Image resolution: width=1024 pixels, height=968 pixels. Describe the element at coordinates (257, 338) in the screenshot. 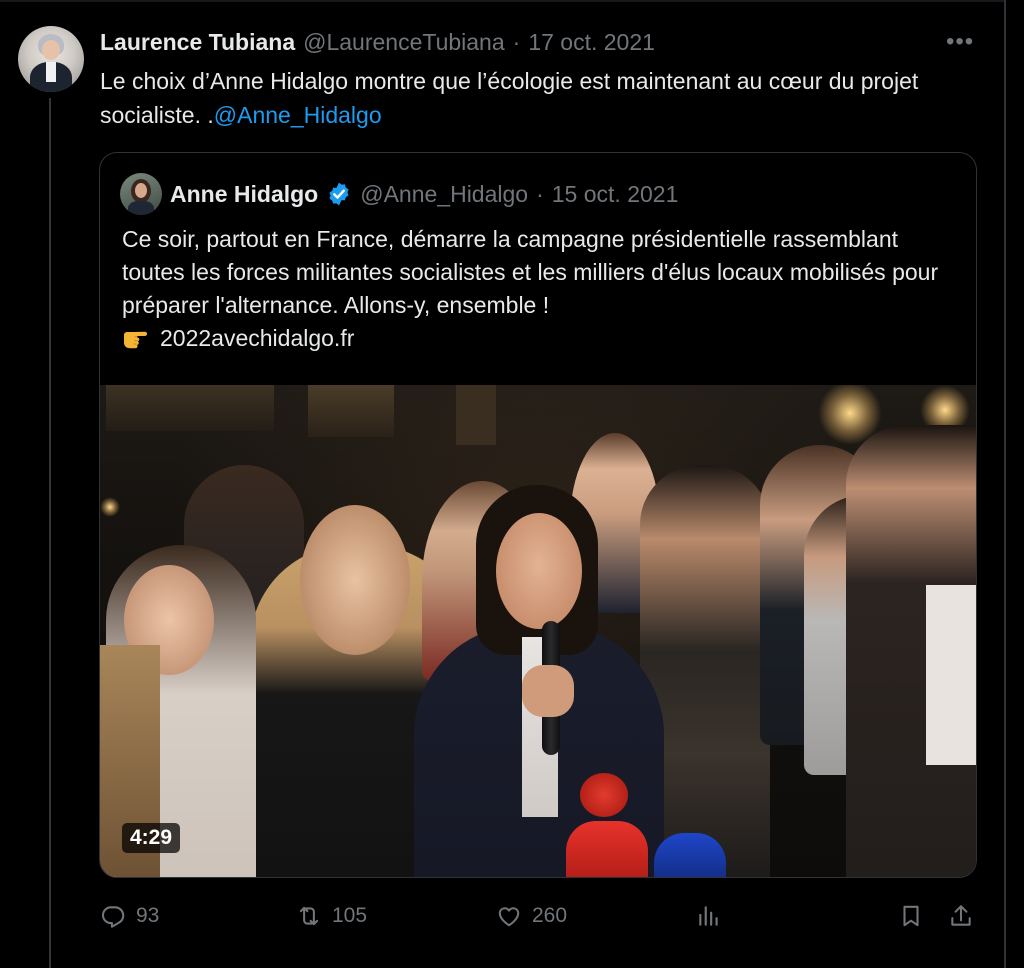

I see `campaign-link: 2022avechidalgo.fr` at that location.